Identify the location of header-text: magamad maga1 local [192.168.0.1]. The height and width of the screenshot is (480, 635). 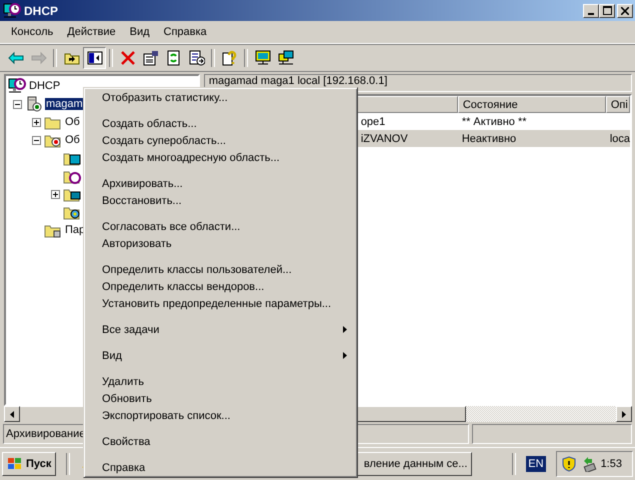
(298, 81).